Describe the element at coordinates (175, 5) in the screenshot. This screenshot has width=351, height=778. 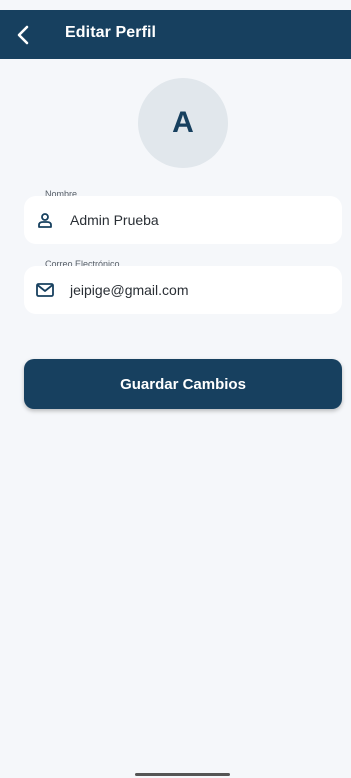
I see `status-bar` at that location.